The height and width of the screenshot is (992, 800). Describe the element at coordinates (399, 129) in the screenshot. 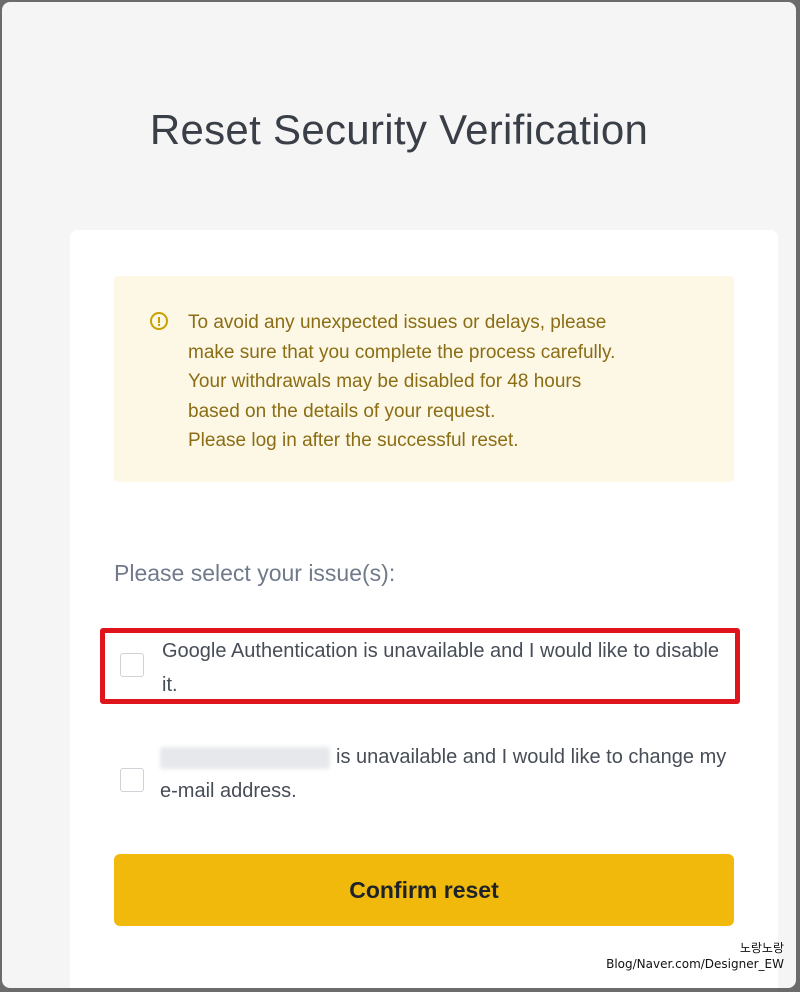

I see `page-title: Reset Security Verification` at that location.